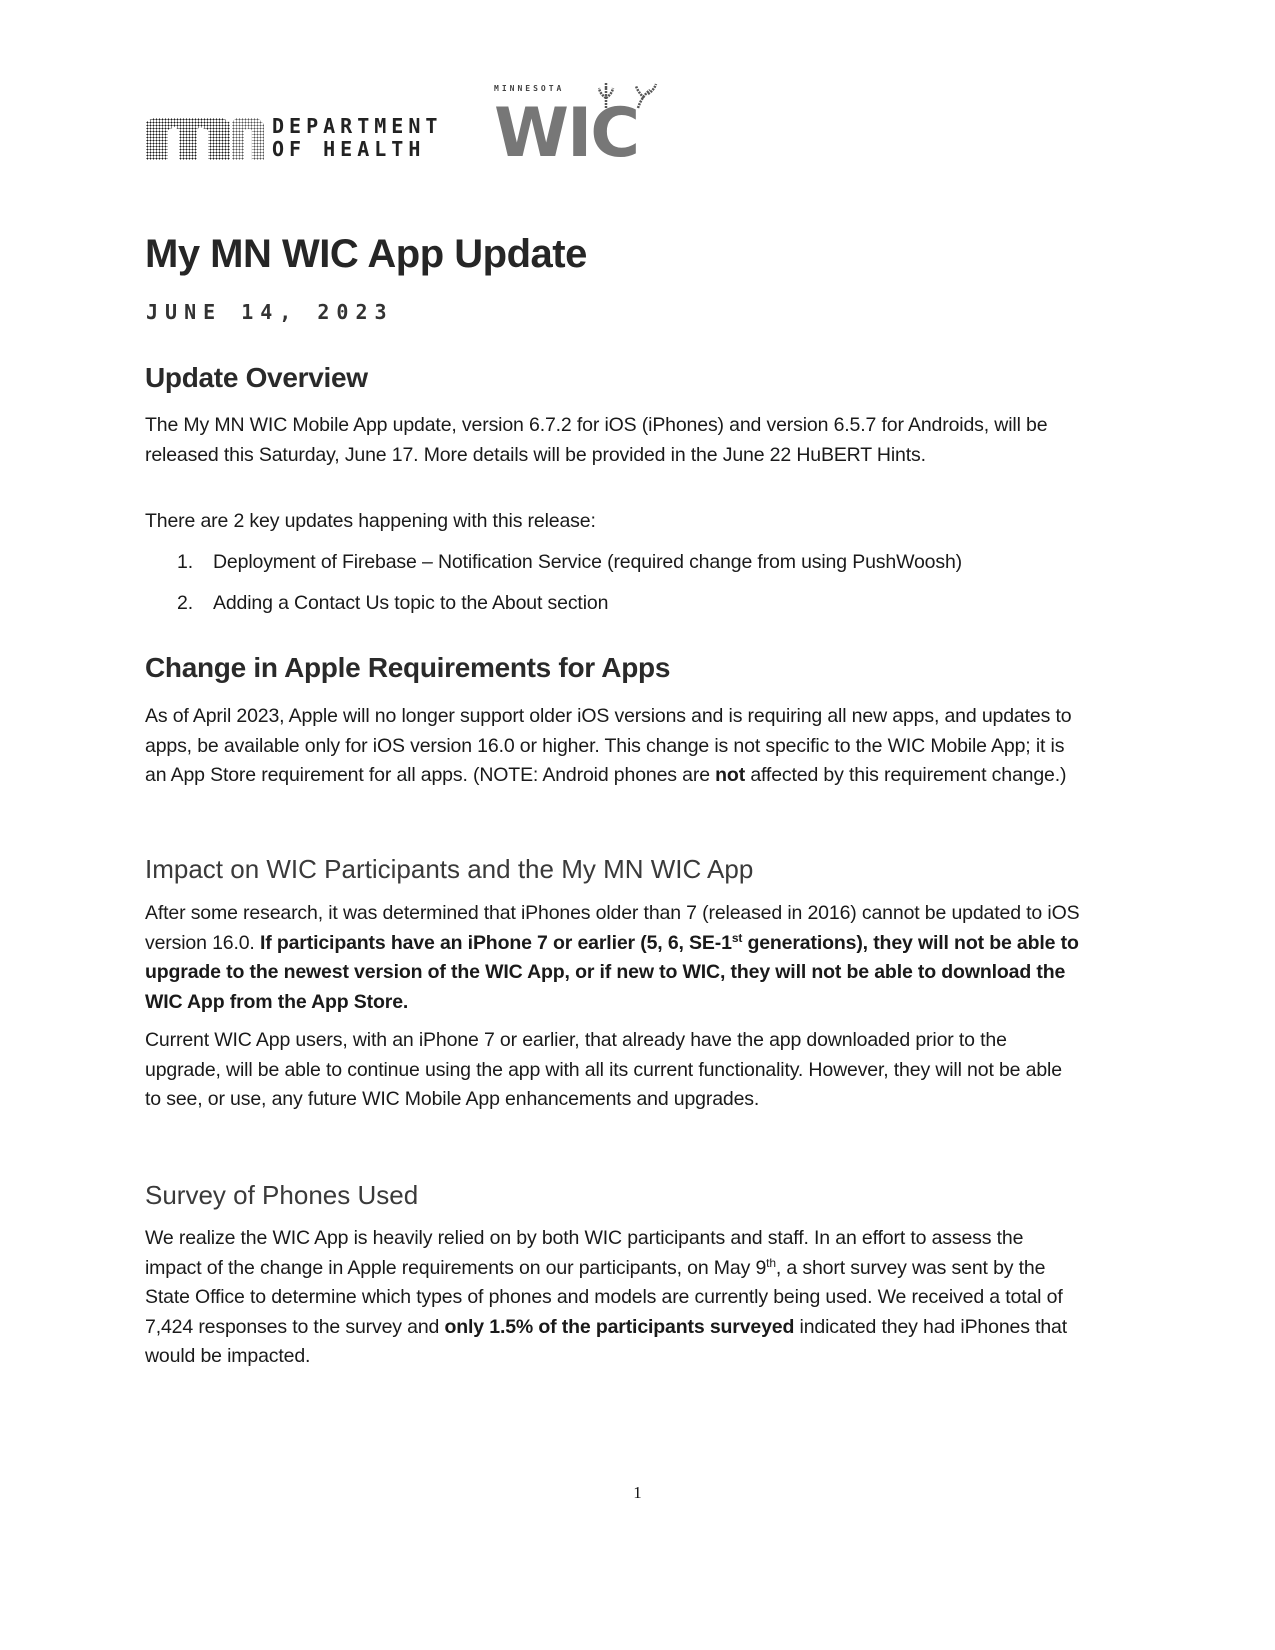 This screenshot has width=1275, height=1650. Describe the element at coordinates (270, 312) in the screenshot. I see `document-date: JUNE 14, 2023` at that location.